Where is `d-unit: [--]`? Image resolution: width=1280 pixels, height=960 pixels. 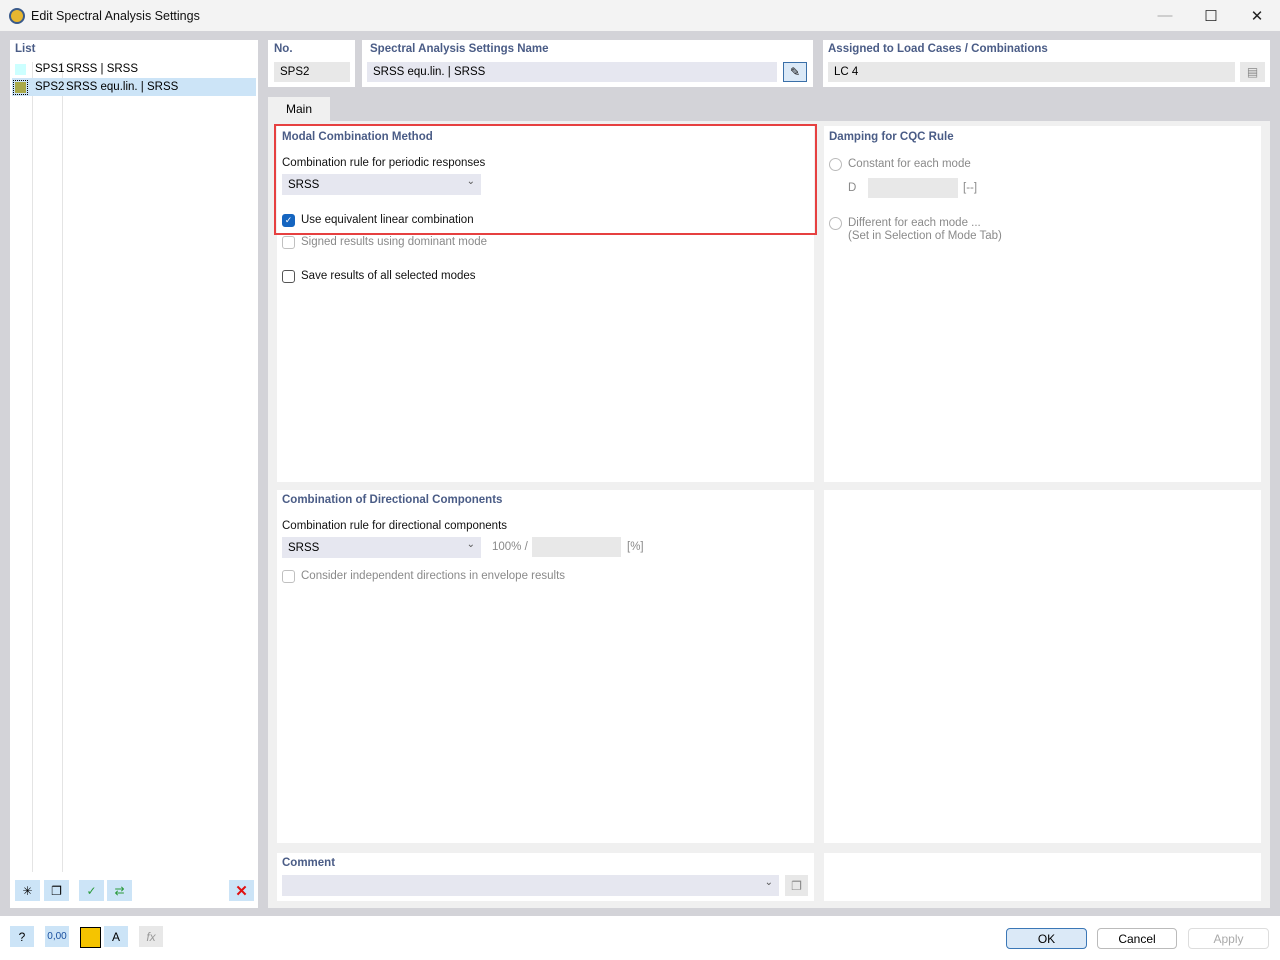
d-unit: [--] is located at coordinates (970, 188).